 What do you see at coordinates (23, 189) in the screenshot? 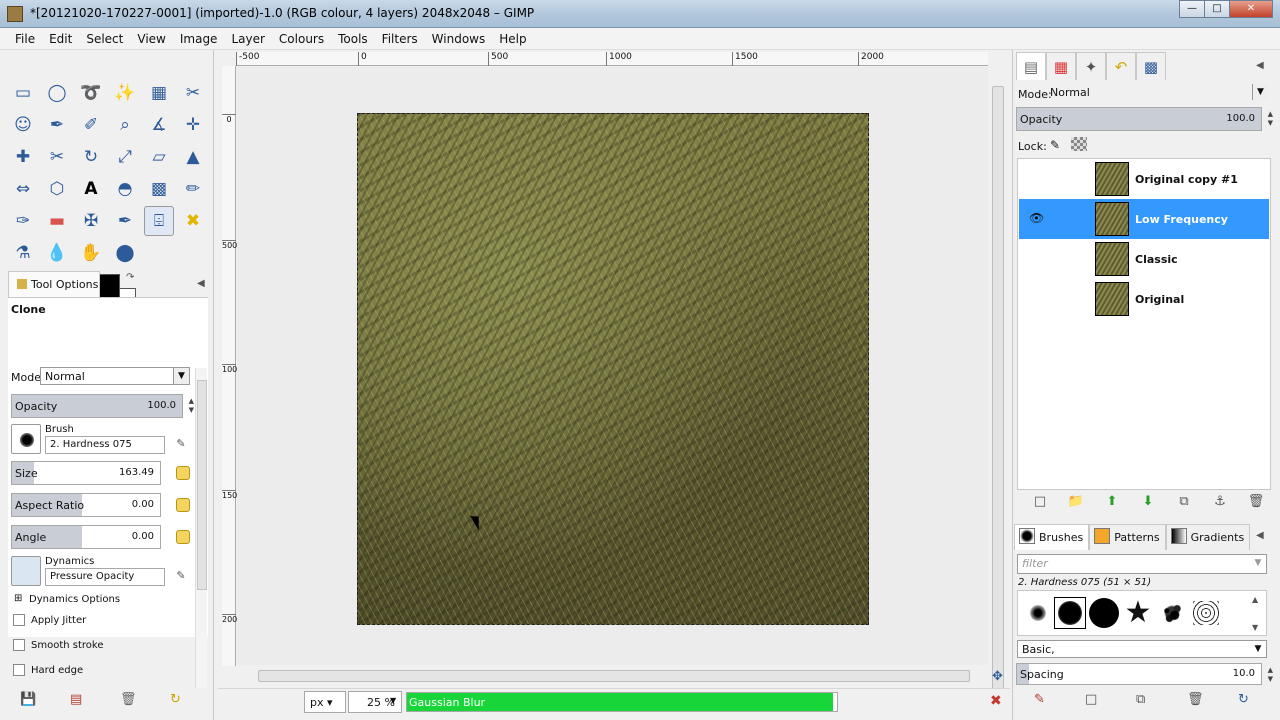
I see `flip-icon: ⇔` at bounding box center [23, 189].